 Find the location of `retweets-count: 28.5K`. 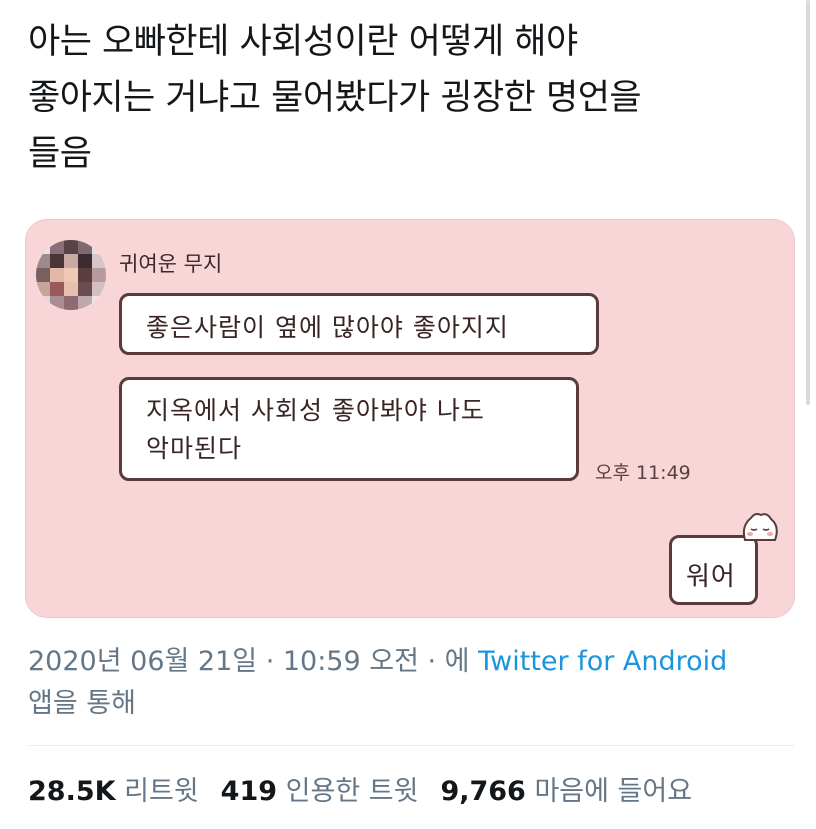

retweets-count: 28.5K is located at coordinates (72, 791).